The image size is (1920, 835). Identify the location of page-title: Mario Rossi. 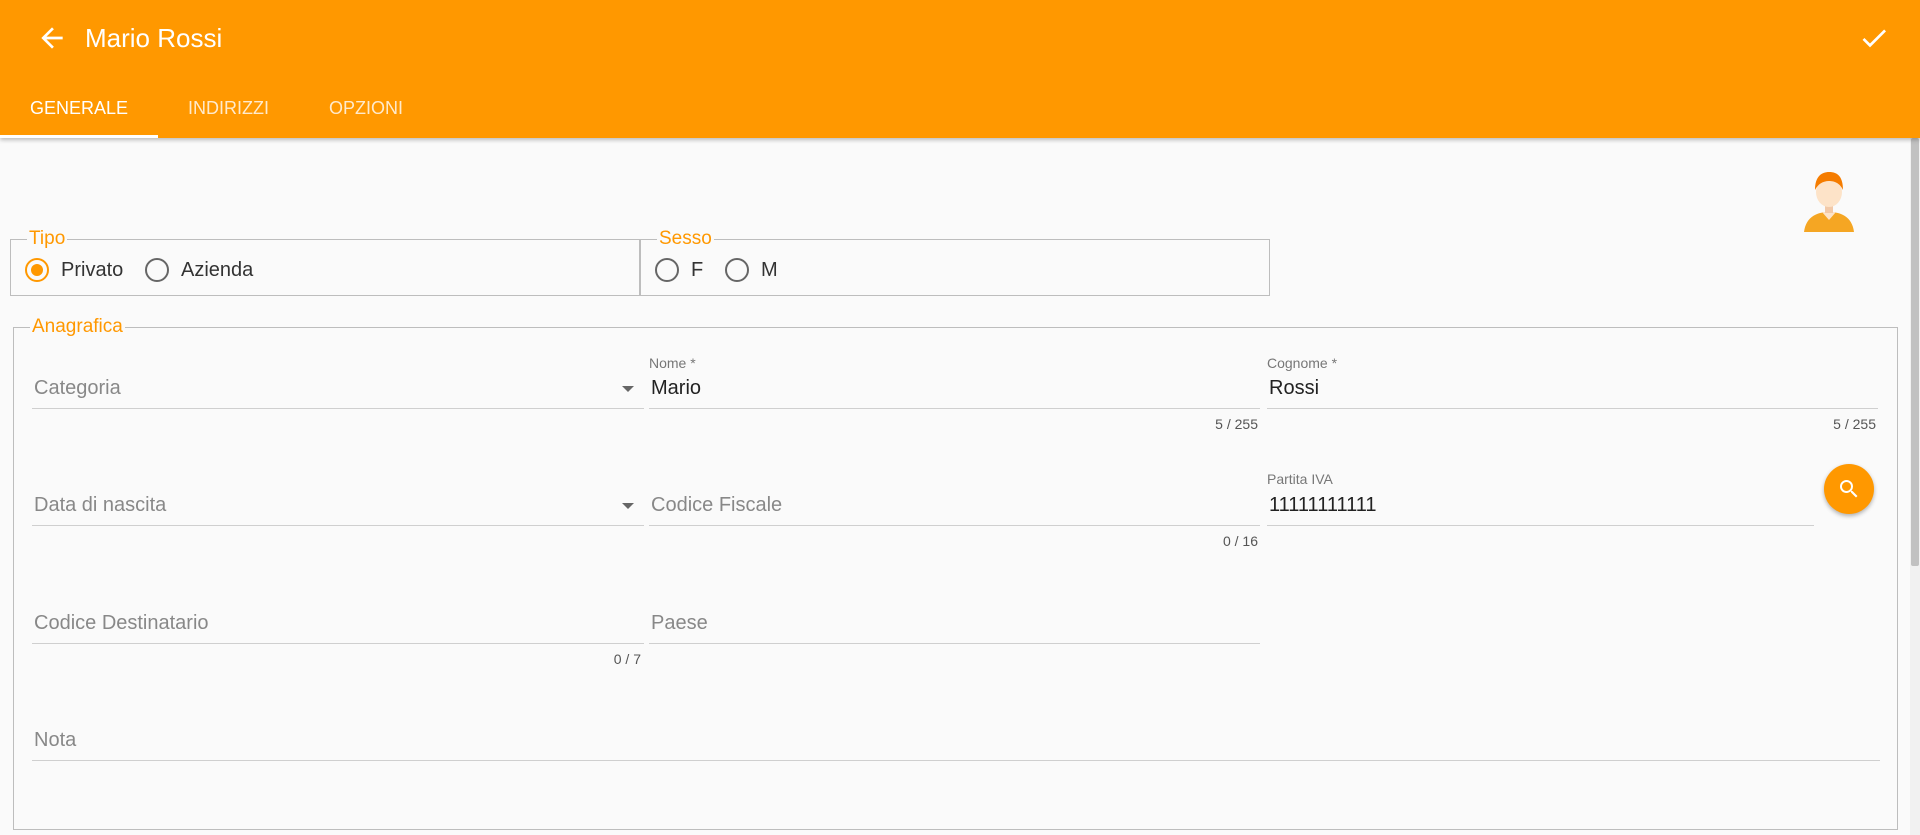
(154, 38).